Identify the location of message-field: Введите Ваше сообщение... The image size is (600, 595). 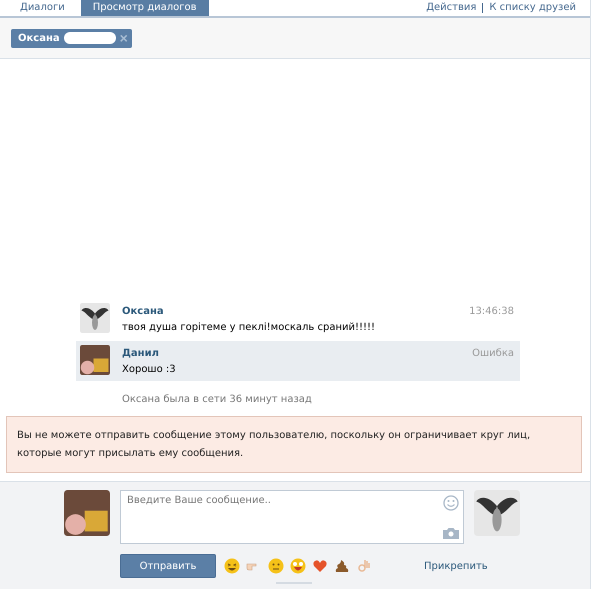
(292, 517).